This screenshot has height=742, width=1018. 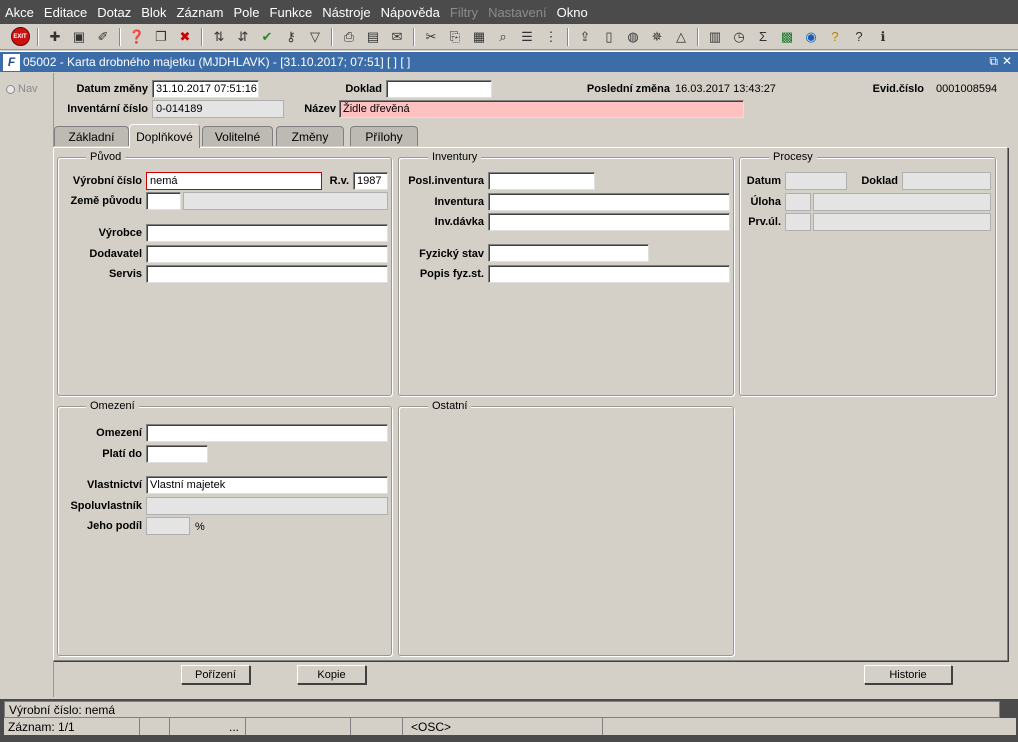 What do you see at coordinates (267, 233) in the screenshot?
I see `vyrobce-field` at bounding box center [267, 233].